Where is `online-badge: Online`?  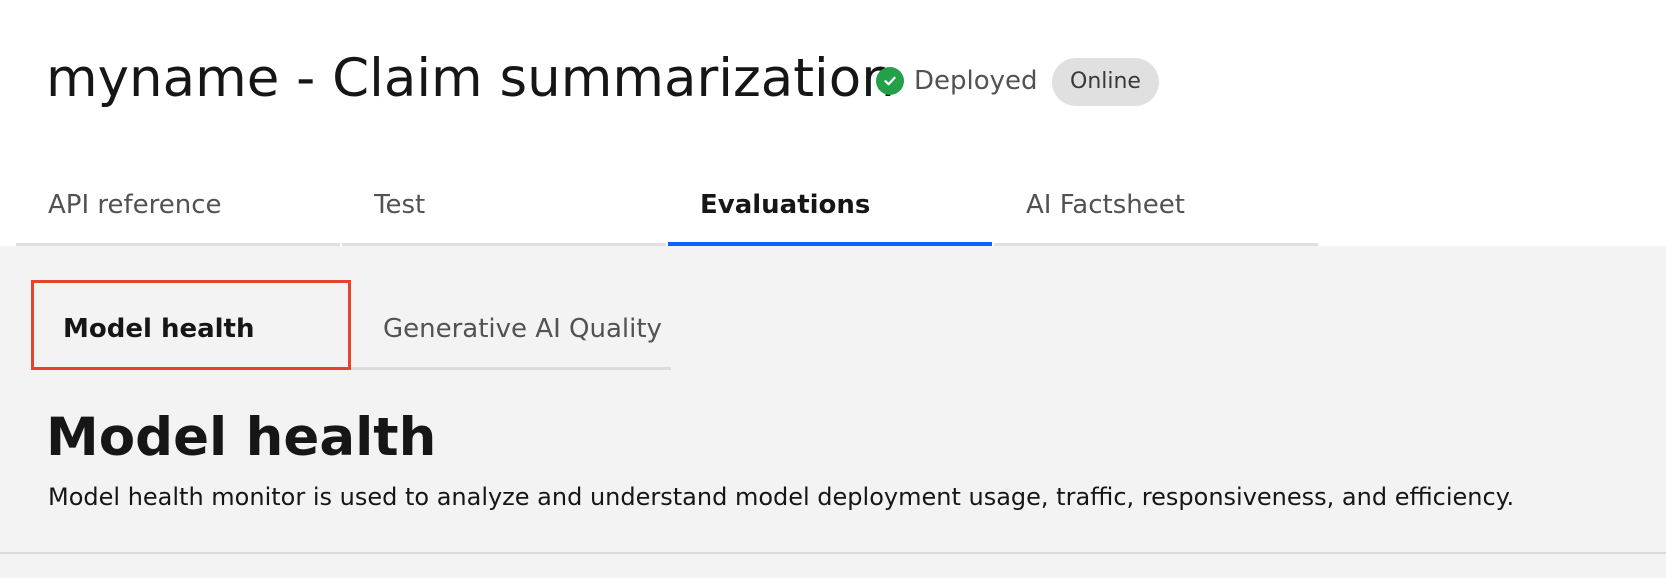
online-badge: Online is located at coordinates (1105, 82).